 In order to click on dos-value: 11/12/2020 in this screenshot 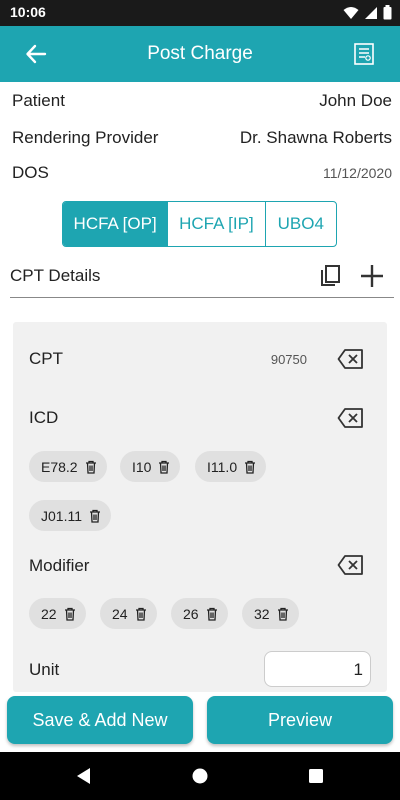, I will do `click(357, 173)`.